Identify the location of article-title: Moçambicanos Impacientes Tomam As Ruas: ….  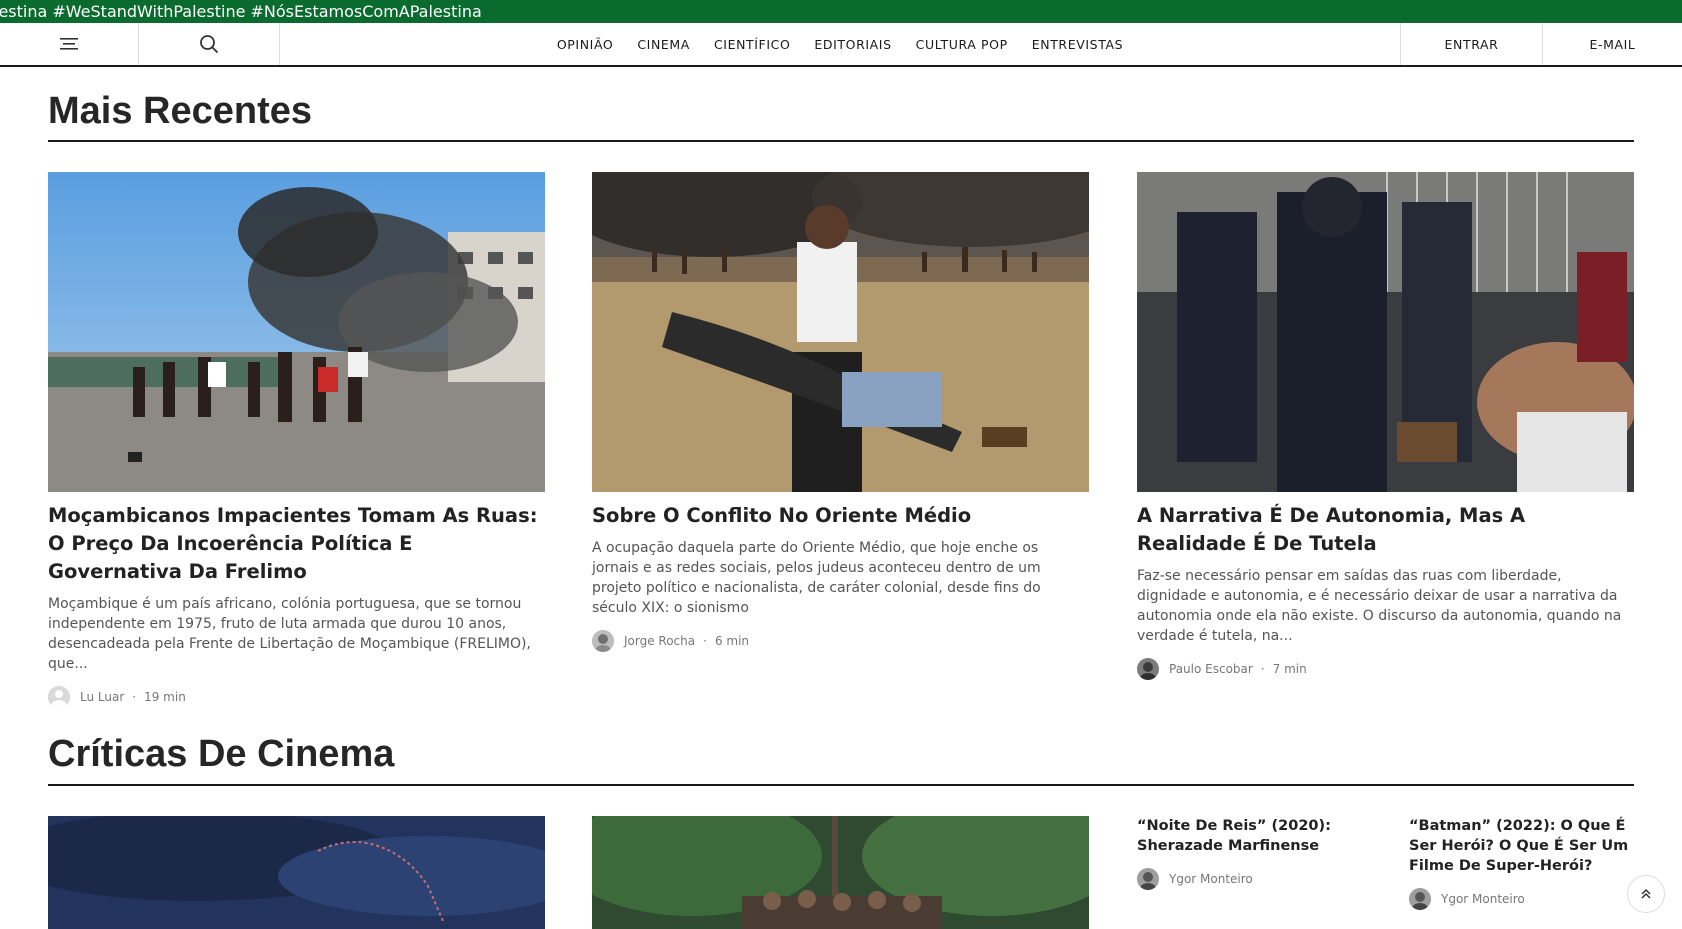
(296, 544).